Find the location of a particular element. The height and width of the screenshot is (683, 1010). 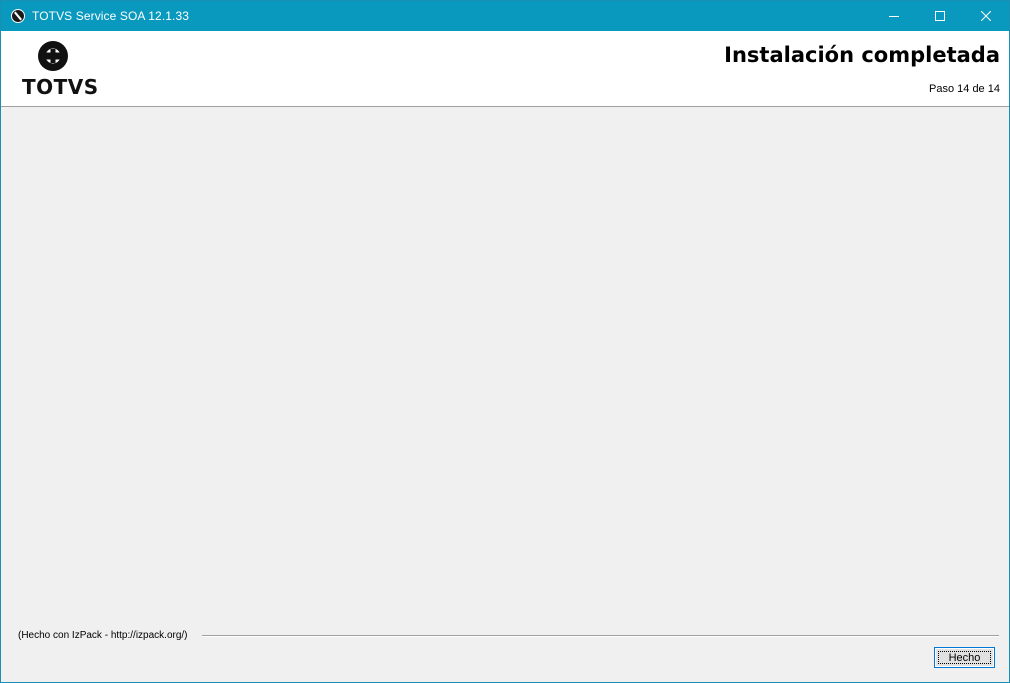

close-icon is located at coordinates (986, 16).